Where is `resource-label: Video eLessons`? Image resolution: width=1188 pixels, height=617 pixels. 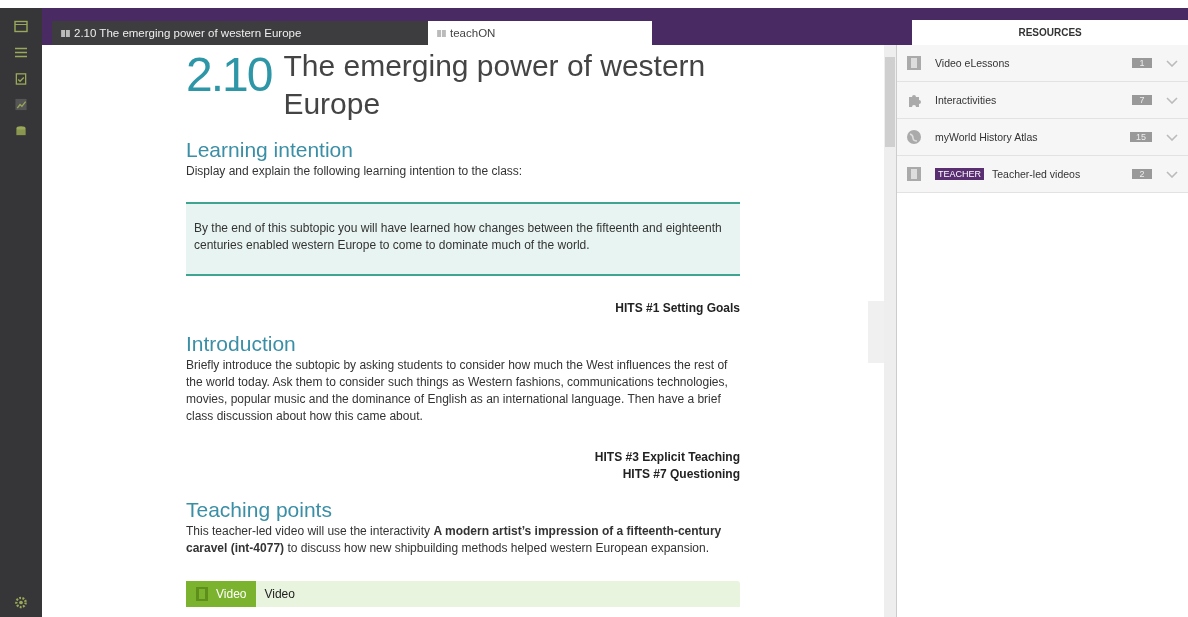 resource-label: Video eLessons is located at coordinates (973, 63).